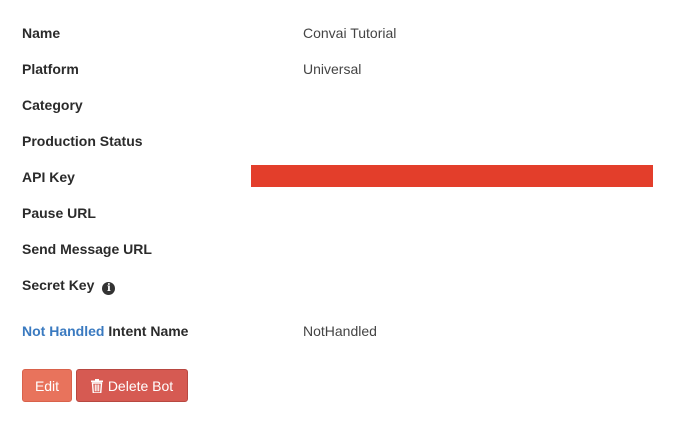  Describe the element at coordinates (109, 288) in the screenshot. I see `info-icon: i` at that location.